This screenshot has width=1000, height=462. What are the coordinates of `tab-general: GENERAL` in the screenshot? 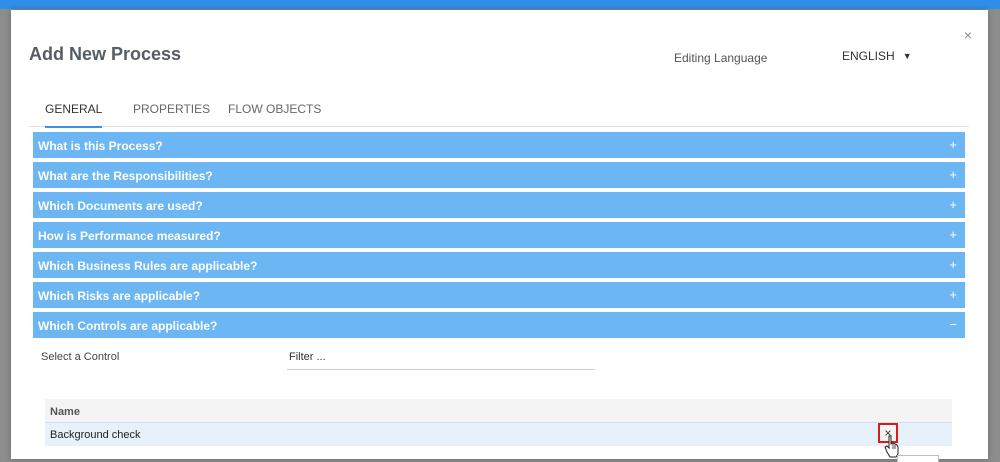 It's located at (74, 115).